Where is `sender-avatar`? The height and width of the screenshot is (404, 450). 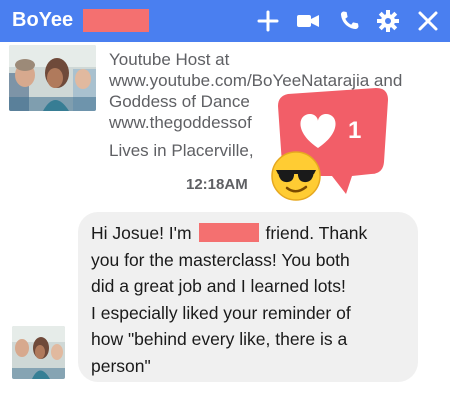
sender-avatar is located at coordinates (38, 352).